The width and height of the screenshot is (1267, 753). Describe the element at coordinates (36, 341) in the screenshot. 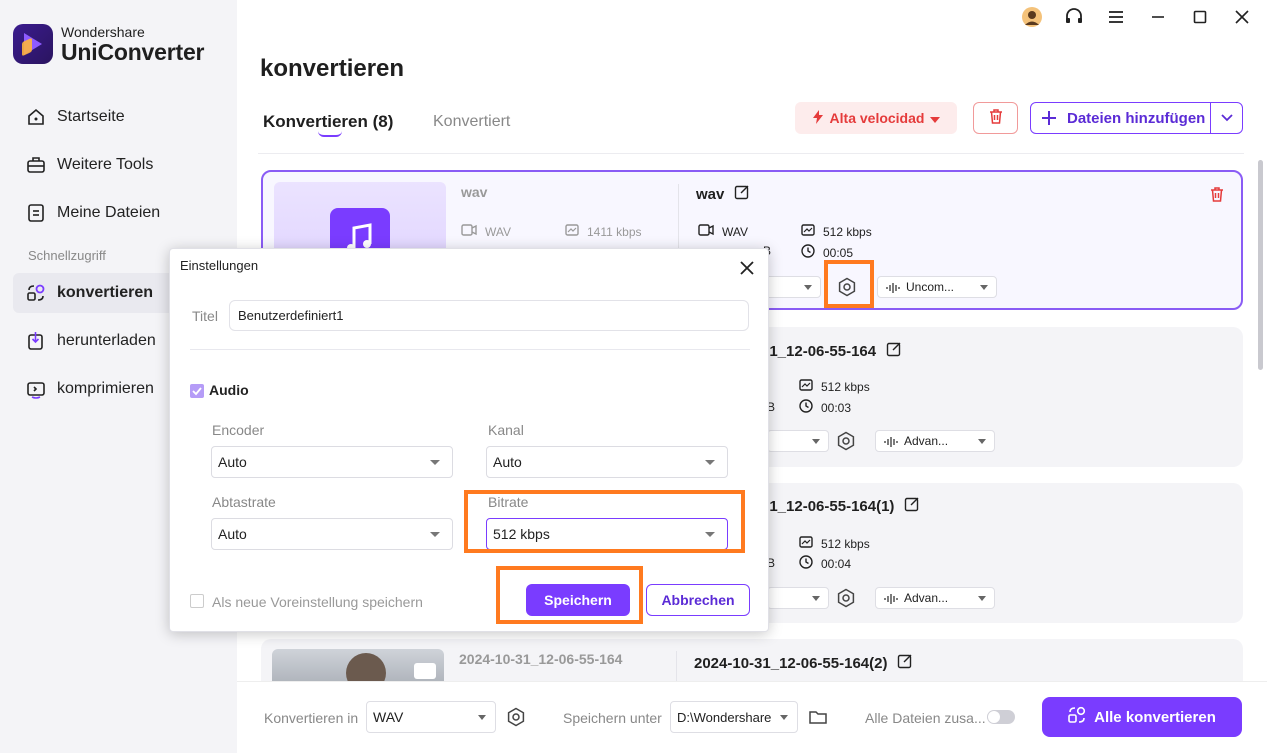

I see `download-icon` at that location.